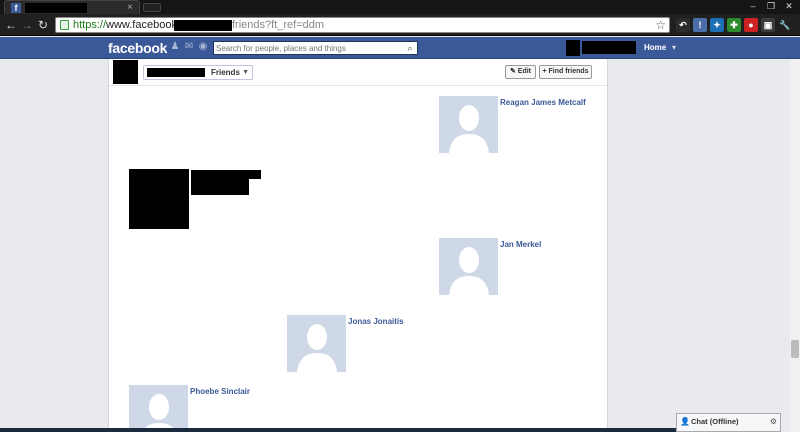  Describe the element at coordinates (795, 349) in the screenshot. I see `scrollbar-thumb` at that location.